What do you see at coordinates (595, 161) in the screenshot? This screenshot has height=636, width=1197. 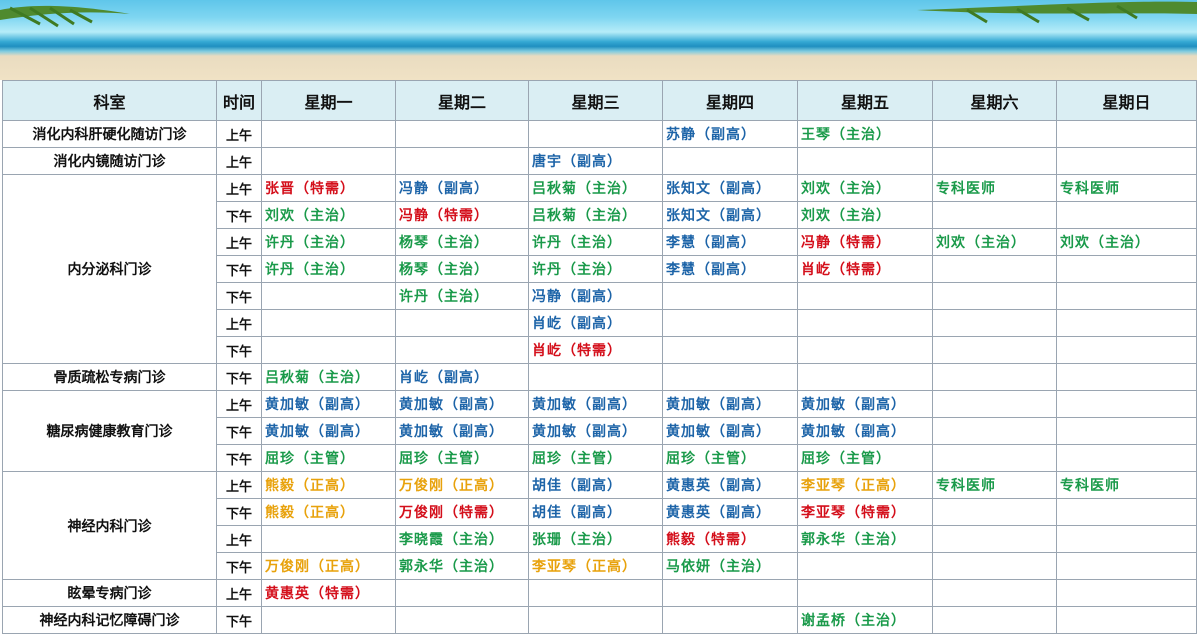 I see `doctor-cell-wednesday: 唐宇（副高）` at bounding box center [595, 161].